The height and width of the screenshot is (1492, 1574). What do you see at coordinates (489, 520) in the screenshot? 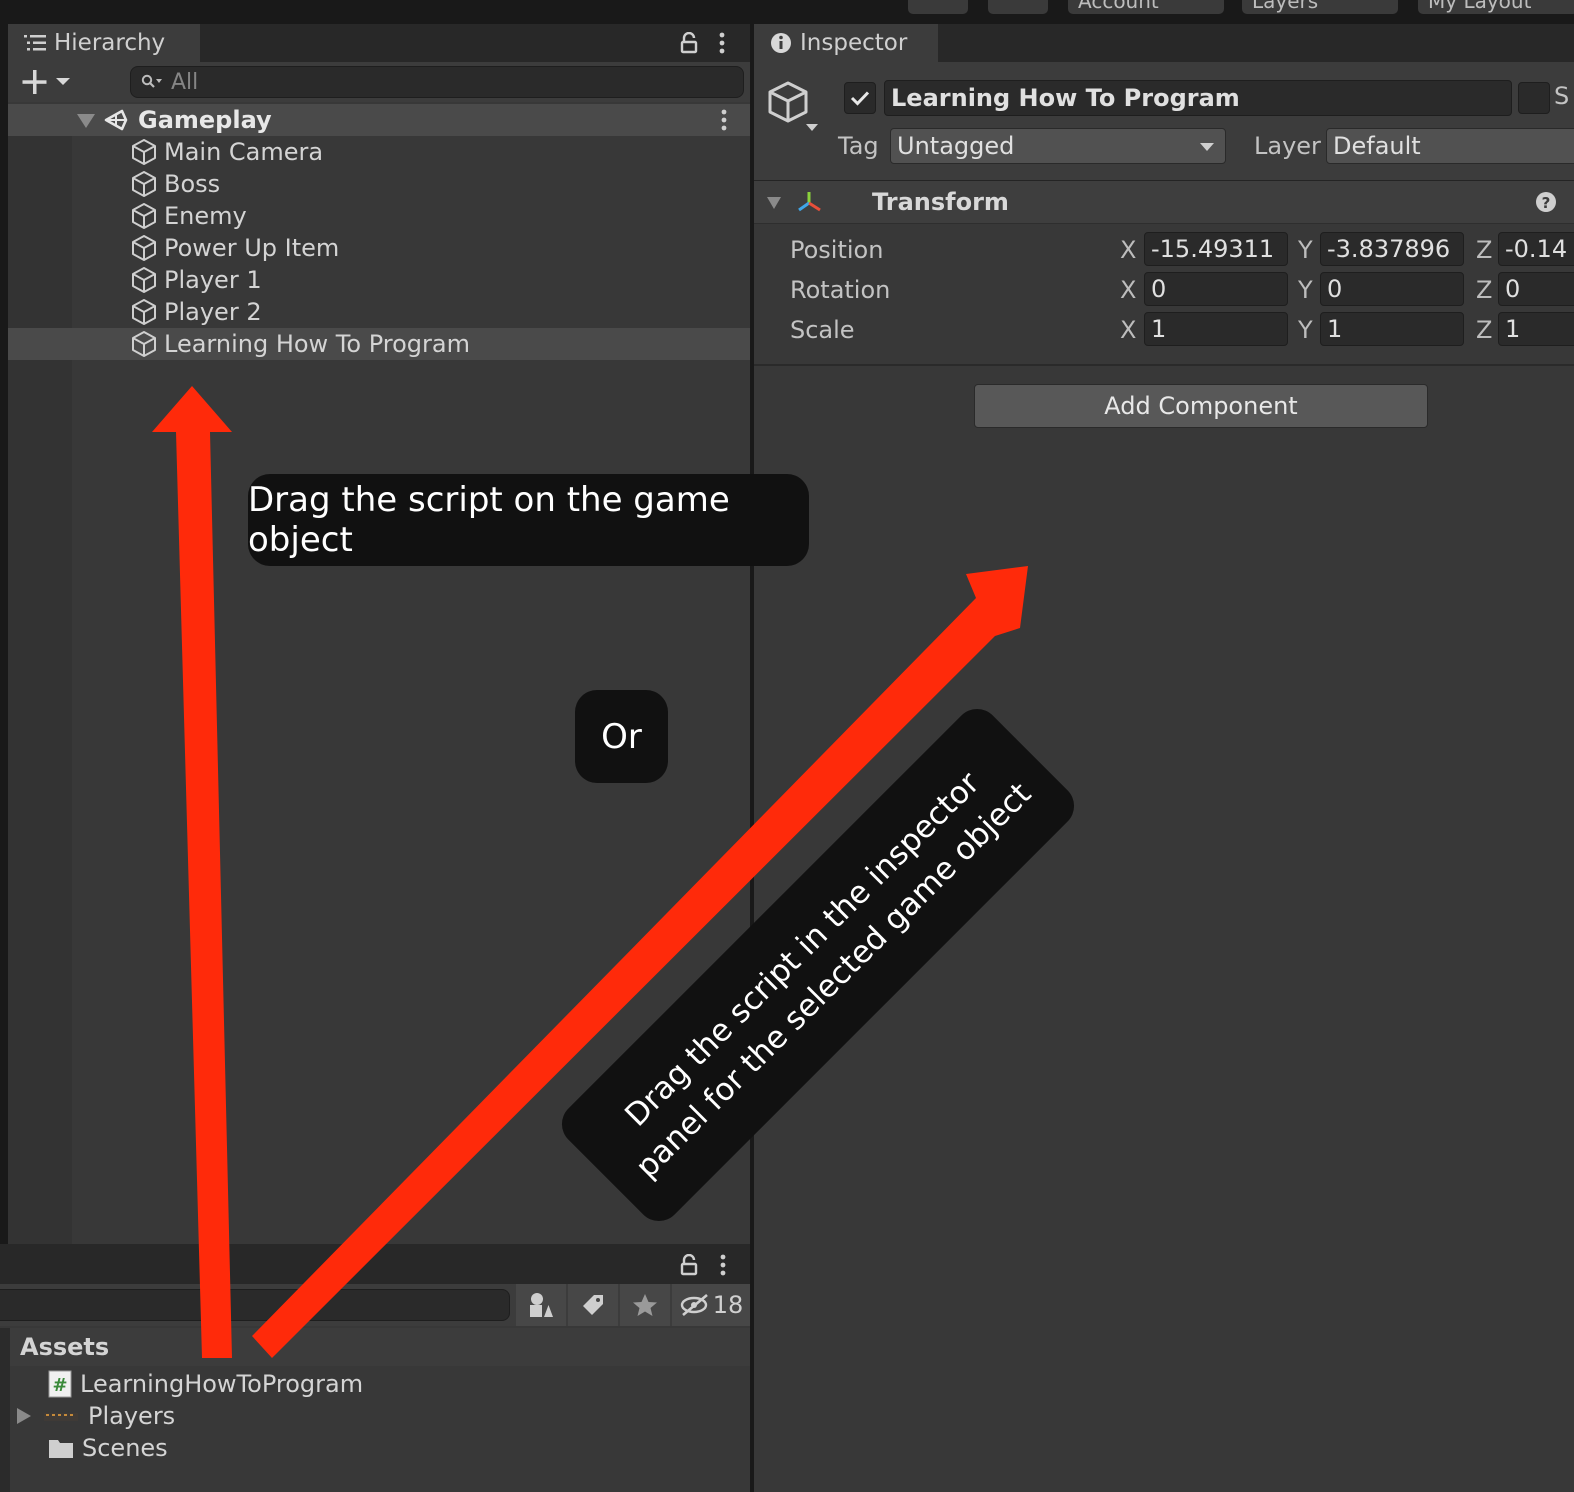
I see `callout-drag-on-object-text: Drag the script on the game object` at bounding box center [489, 520].